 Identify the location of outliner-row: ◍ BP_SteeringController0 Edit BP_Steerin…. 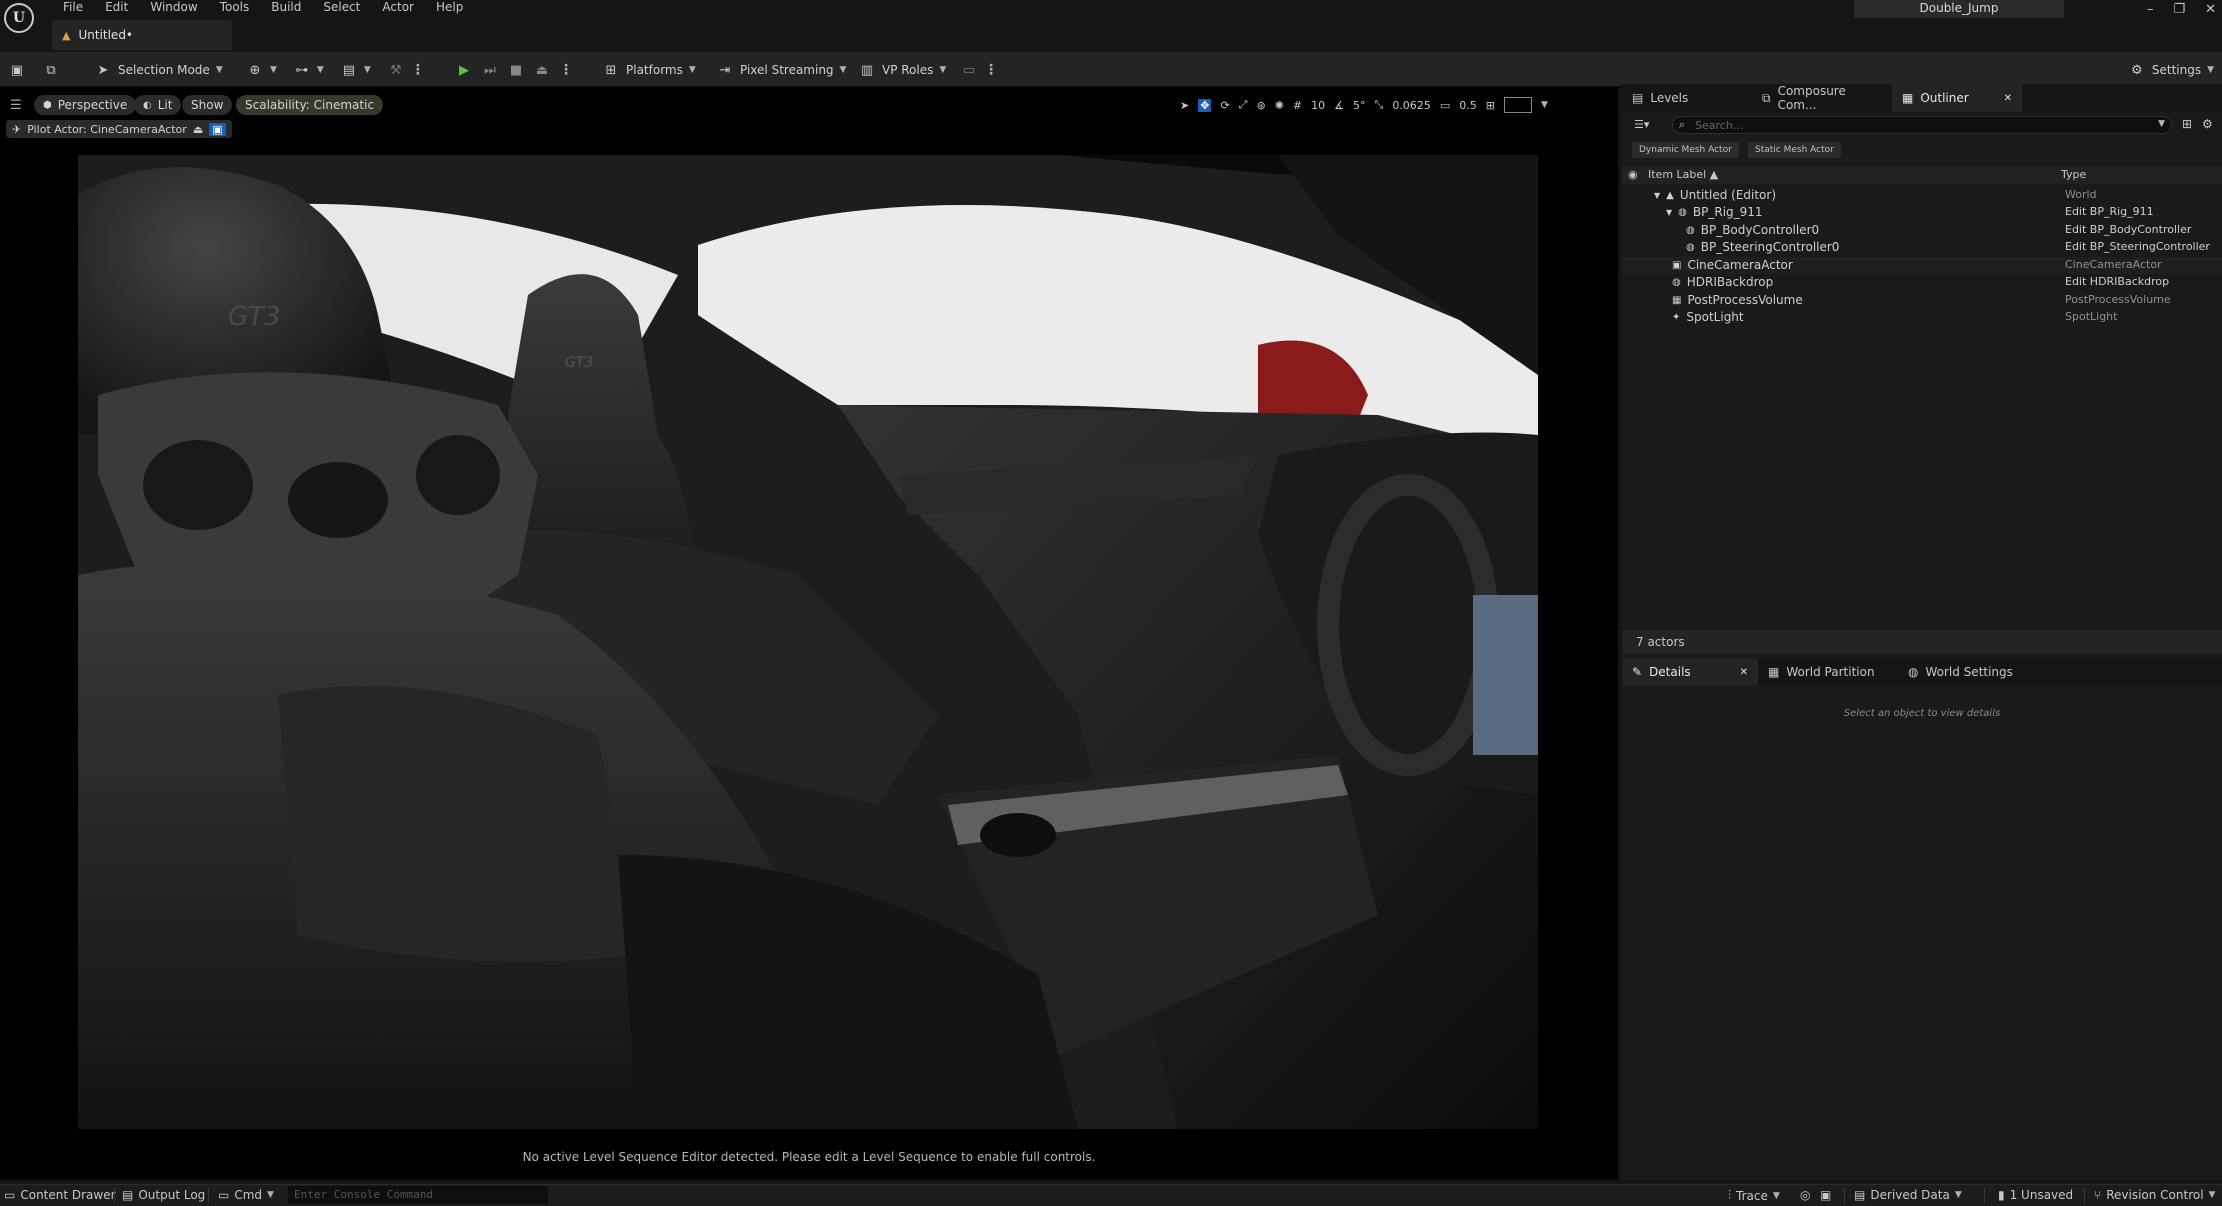
(1922, 247).